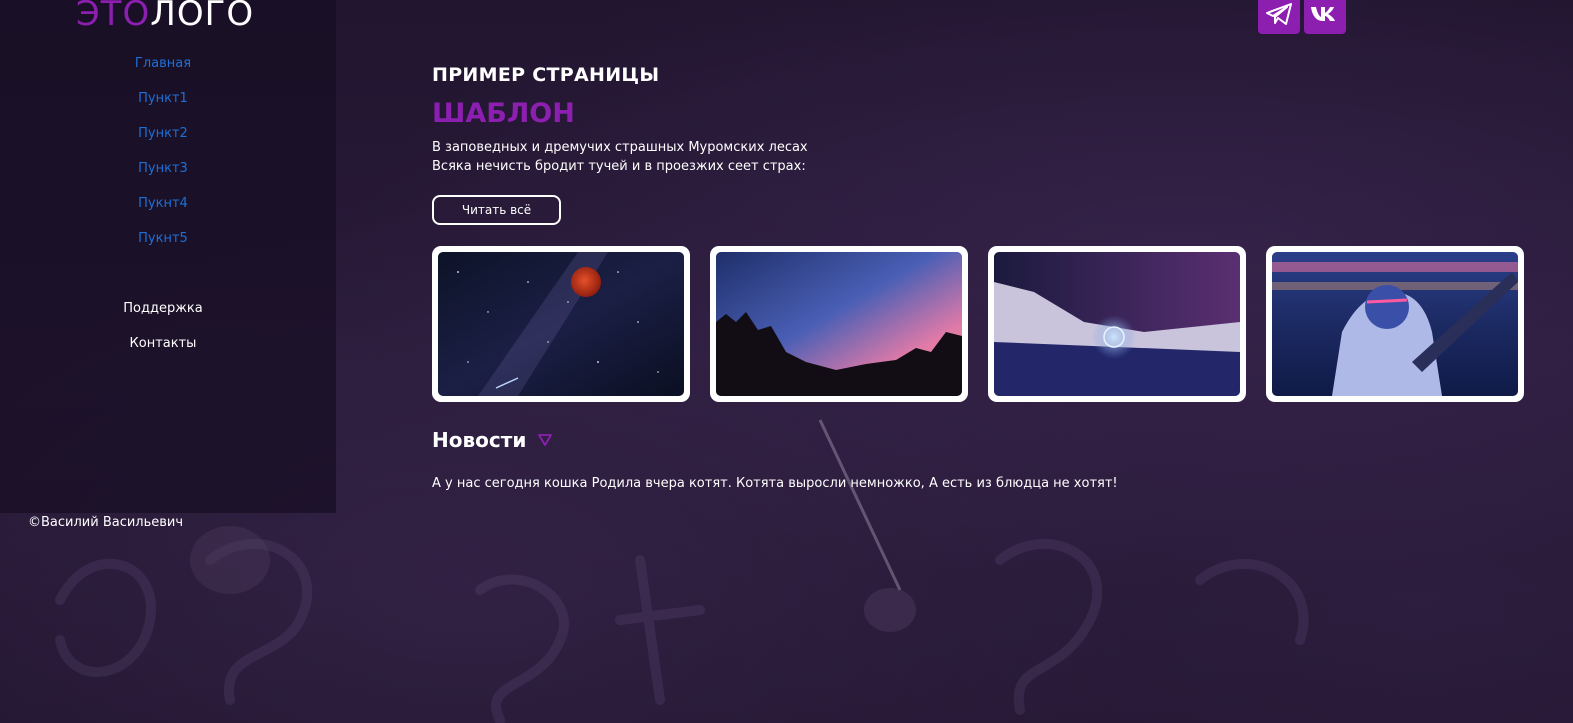  Describe the element at coordinates (163, 174) in the screenshot. I see `nav-item-3: Пункт3` at that location.